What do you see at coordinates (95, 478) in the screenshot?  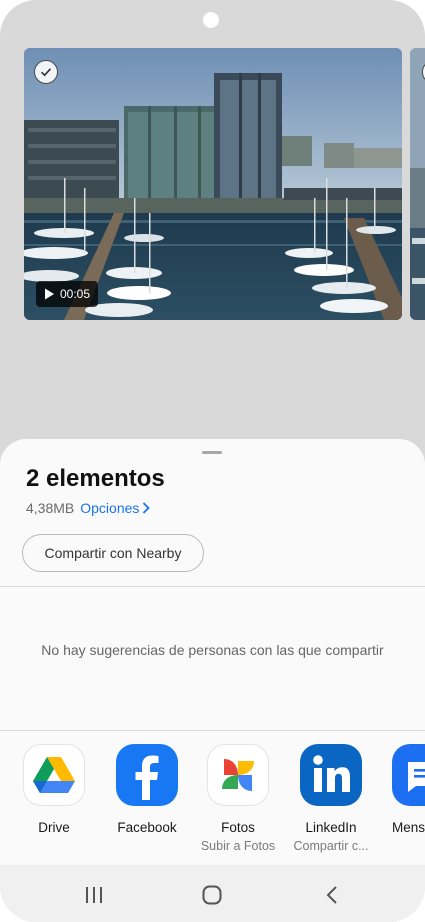 I see `sheet-title: 2 elementos` at bounding box center [95, 478].